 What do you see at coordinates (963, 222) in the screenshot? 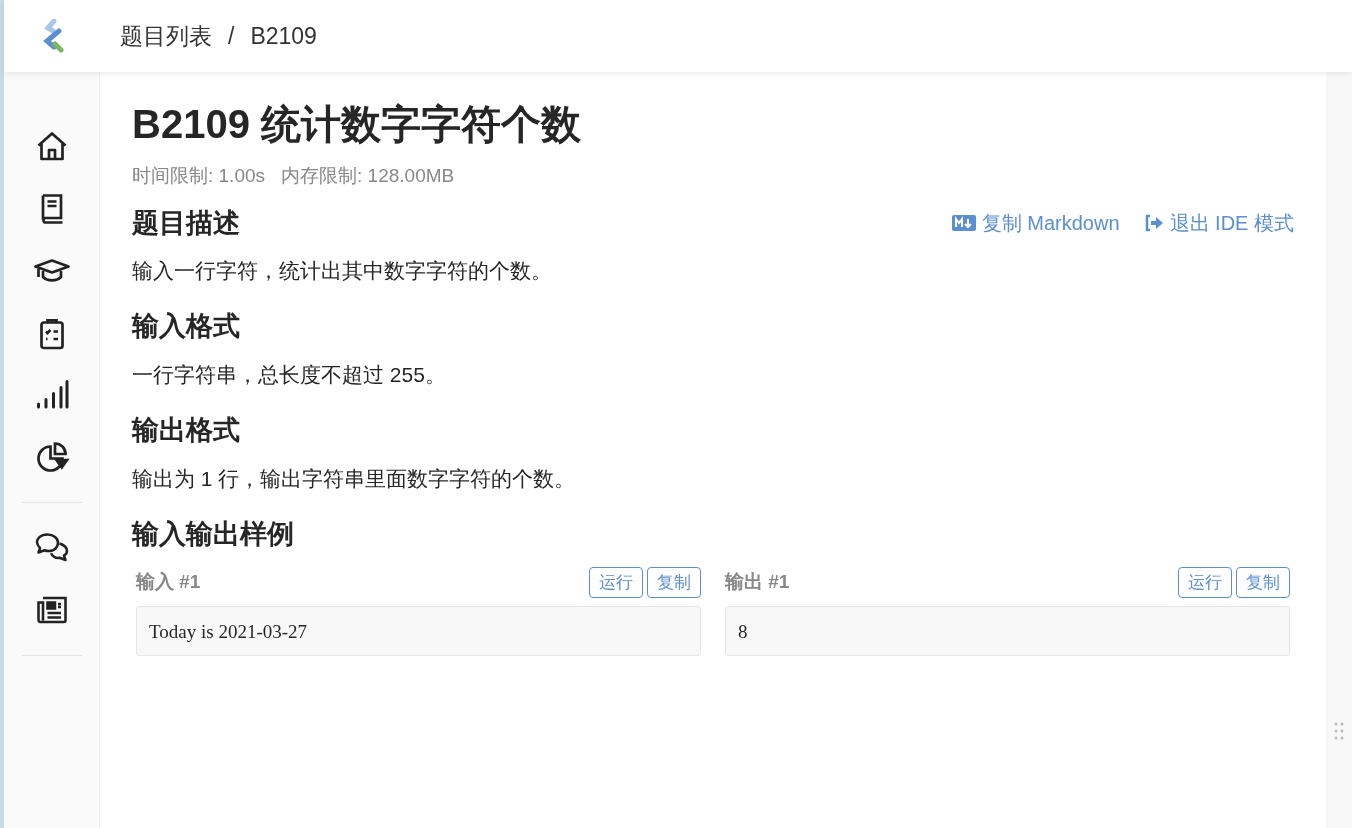
I see `markdown-icon` at bounding box center [963, 222].